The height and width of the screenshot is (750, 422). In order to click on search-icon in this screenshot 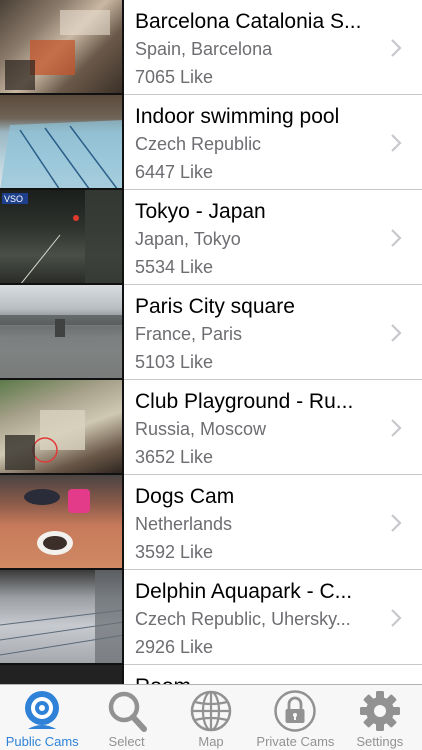, I will do `click(127, 711)`.